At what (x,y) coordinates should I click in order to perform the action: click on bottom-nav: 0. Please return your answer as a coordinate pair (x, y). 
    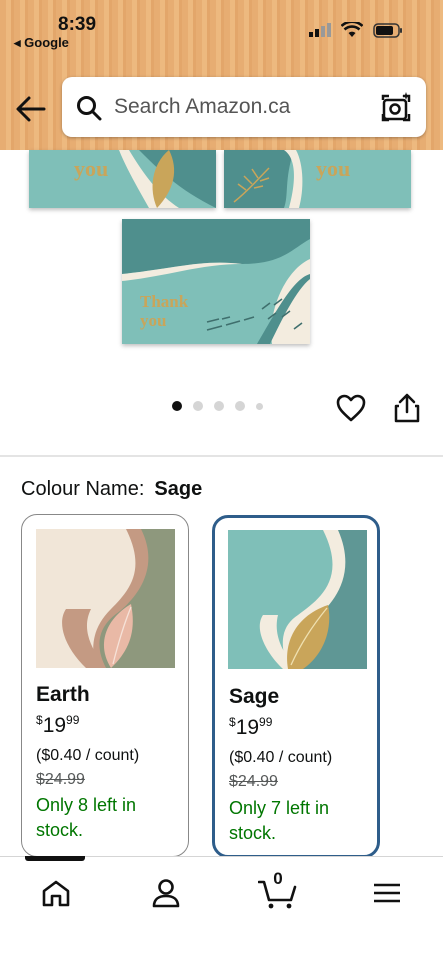
    Looking at the image, I should click on (221, 908).